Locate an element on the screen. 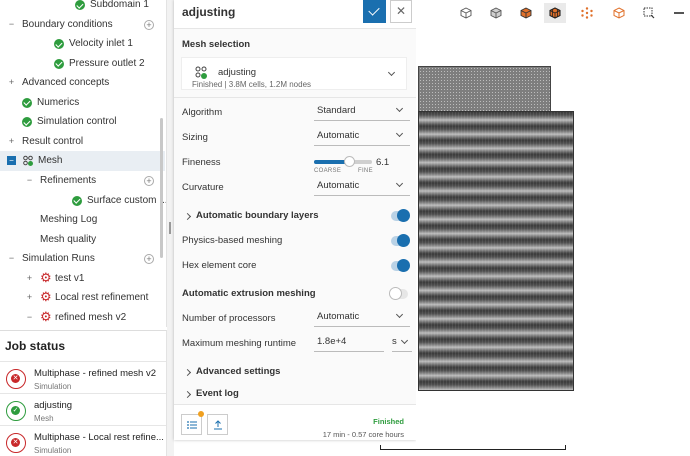 The height and width of the screenshot is (456, 690). auto-extrusion-toggle is located at coordinates (398, 293).